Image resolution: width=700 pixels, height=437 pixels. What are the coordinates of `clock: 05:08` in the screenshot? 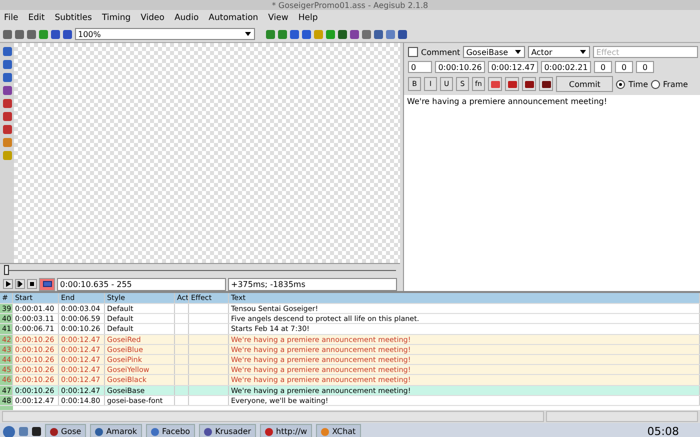 It's located at (663, 431).